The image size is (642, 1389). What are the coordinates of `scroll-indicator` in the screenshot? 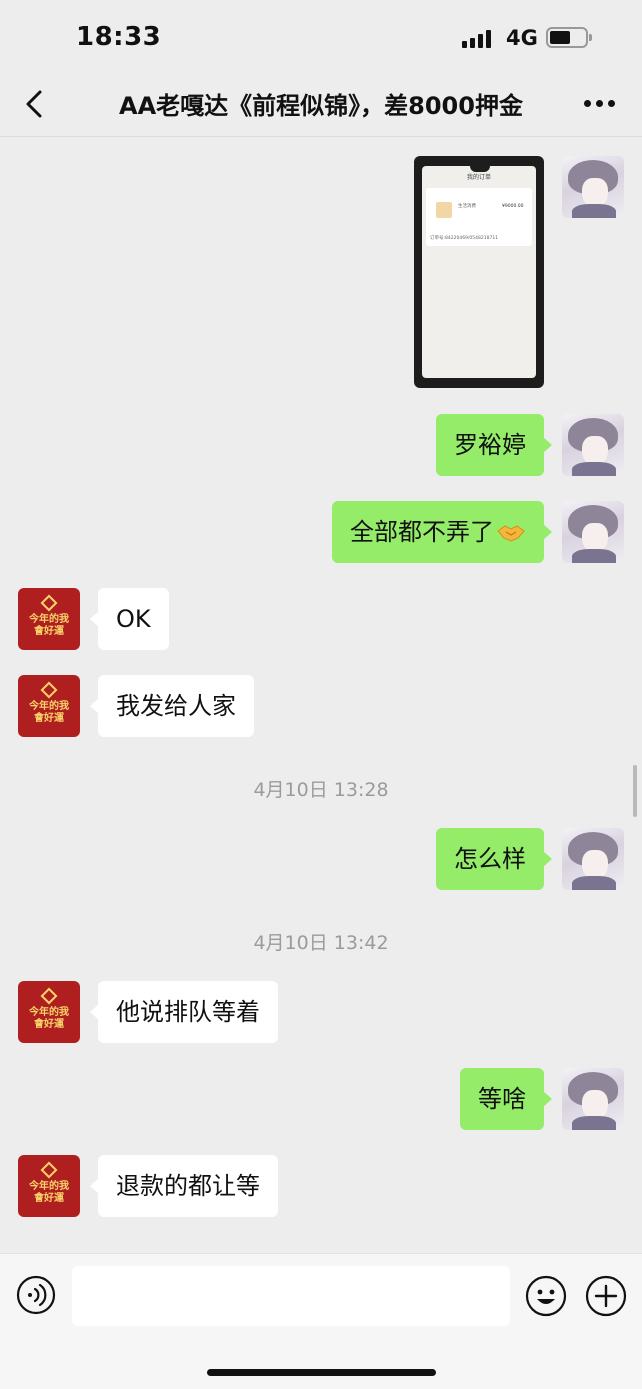 It's located at (635, 791).